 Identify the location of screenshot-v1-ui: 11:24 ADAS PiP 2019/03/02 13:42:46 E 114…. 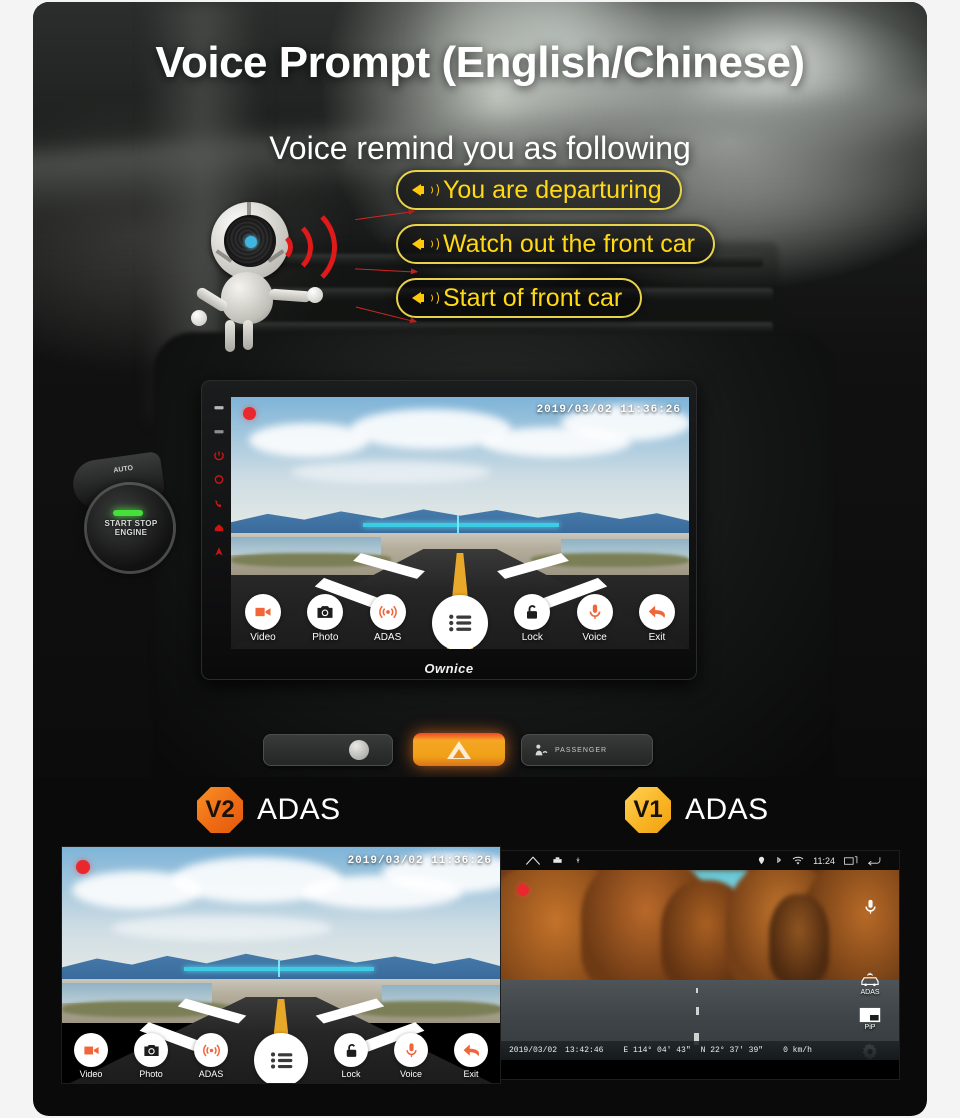
(700, 965).